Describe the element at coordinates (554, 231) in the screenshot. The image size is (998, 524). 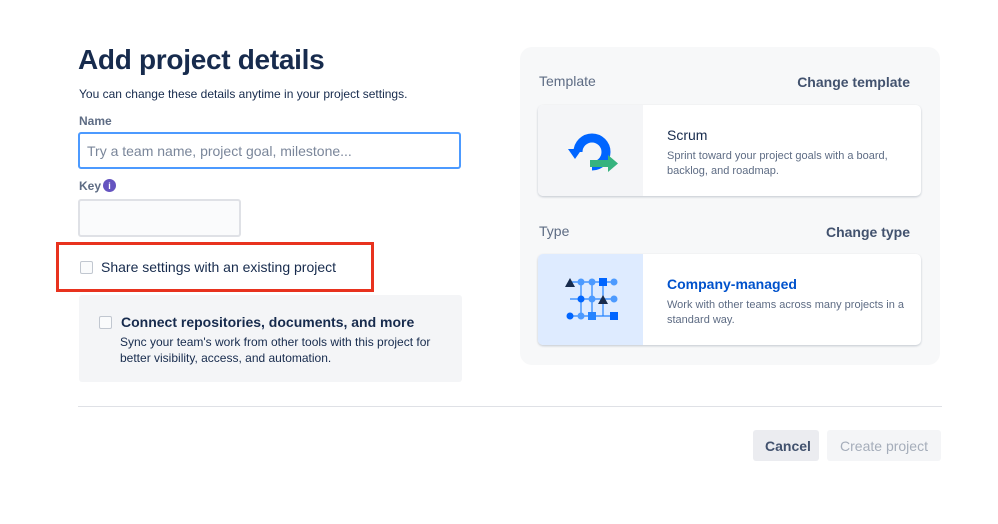
I see `type-section-label: Type` at that location.